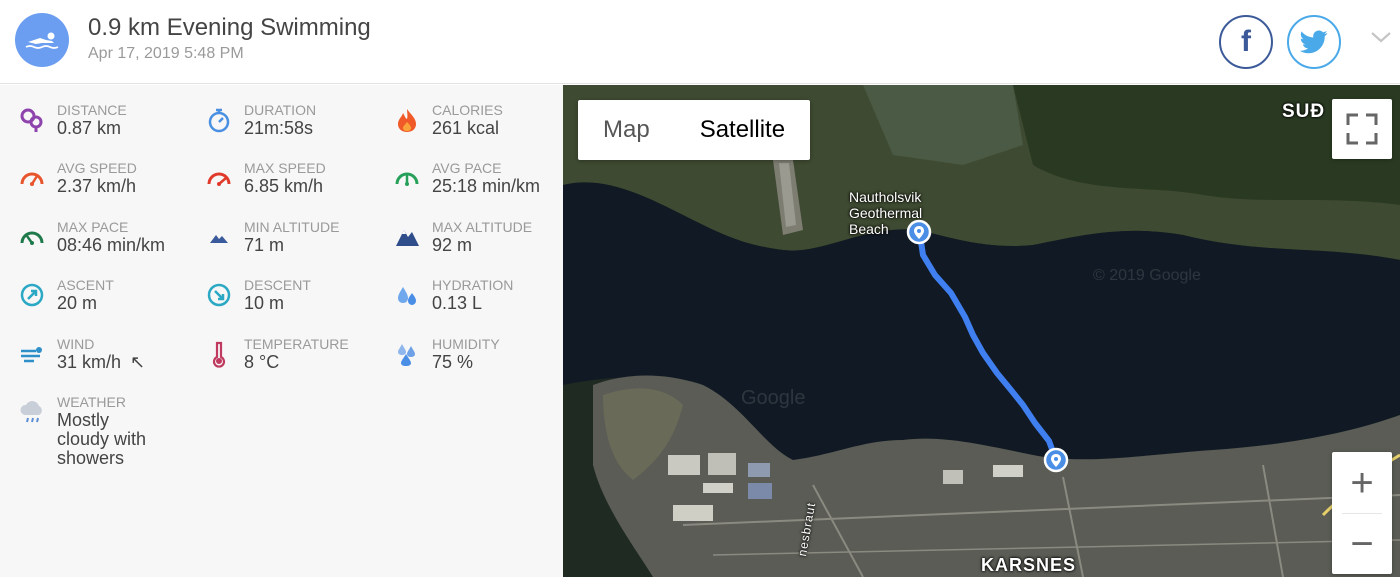 This screenshot has width=1400, height=577. I want to click on map-type-satellite-button: Satellite, so click(742, 130).